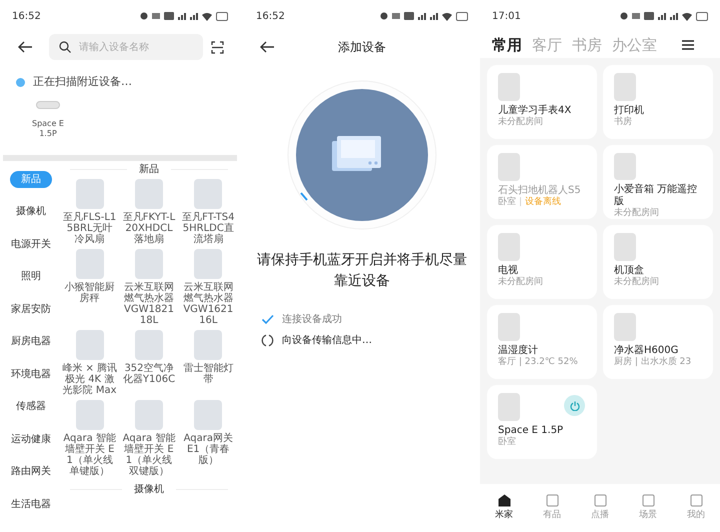 Image resolution: width=720 pixels, height=532 pixels. Describe the element at coordinates (658, 182) in the screenshot. I see `device-card: 小爱音箱 万能遥控版 未分配房间` at that location.